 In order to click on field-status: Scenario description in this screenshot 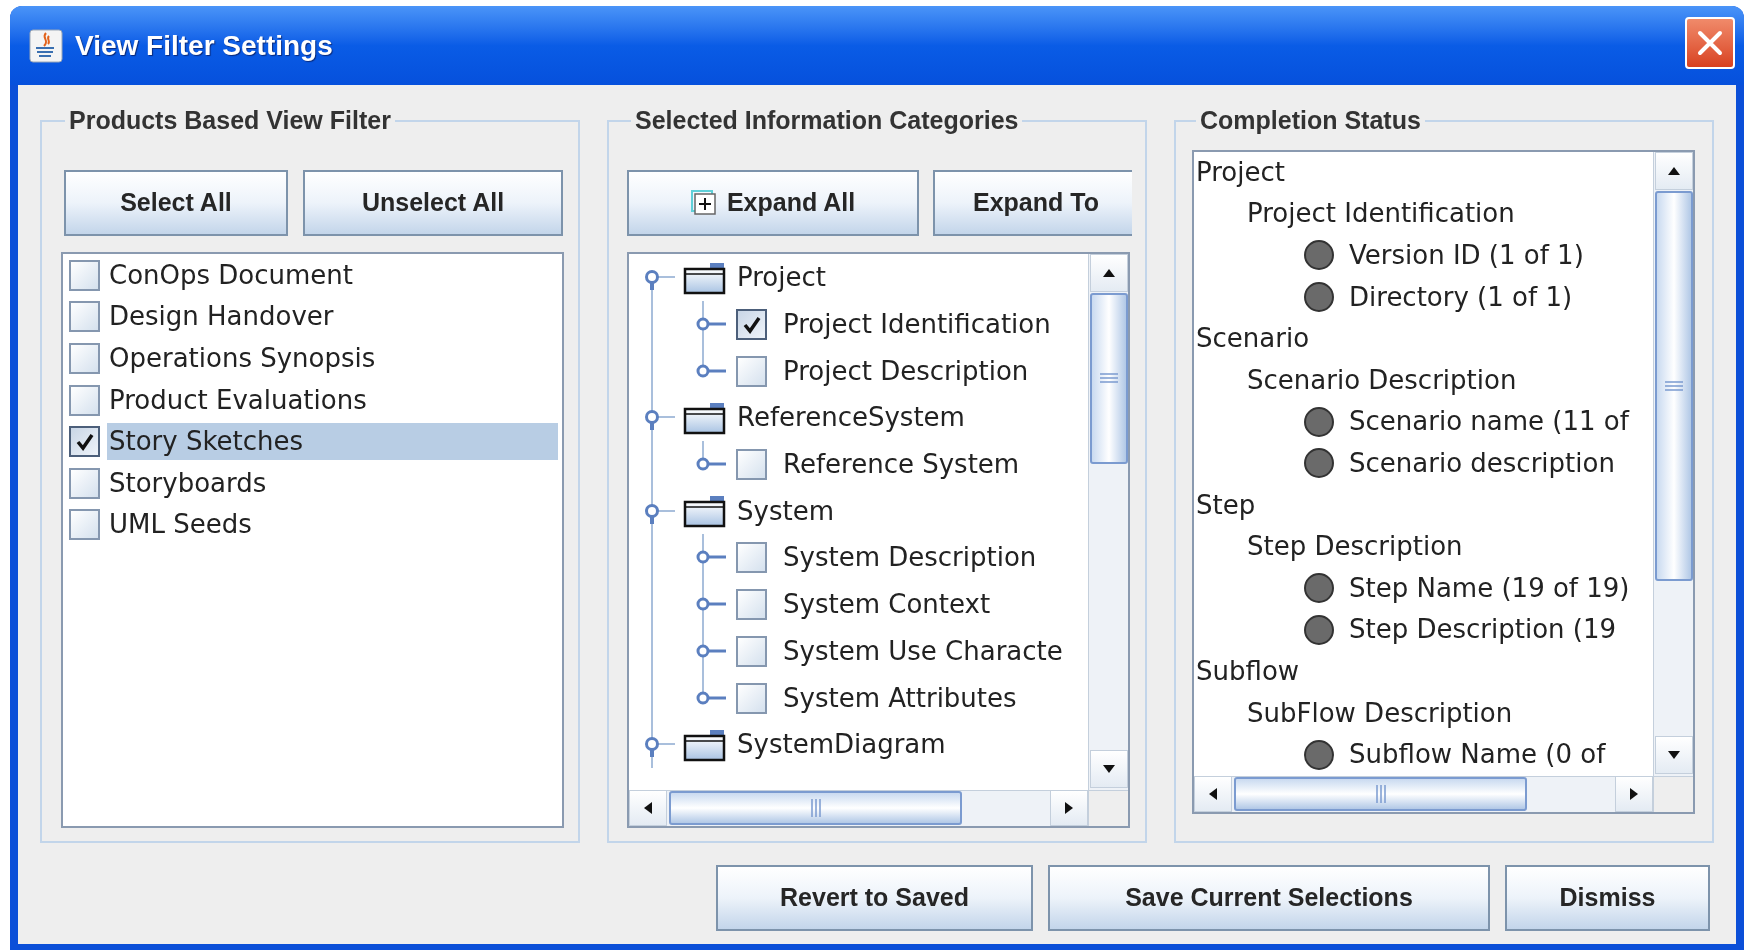, I will do `click(1482, 463)`.